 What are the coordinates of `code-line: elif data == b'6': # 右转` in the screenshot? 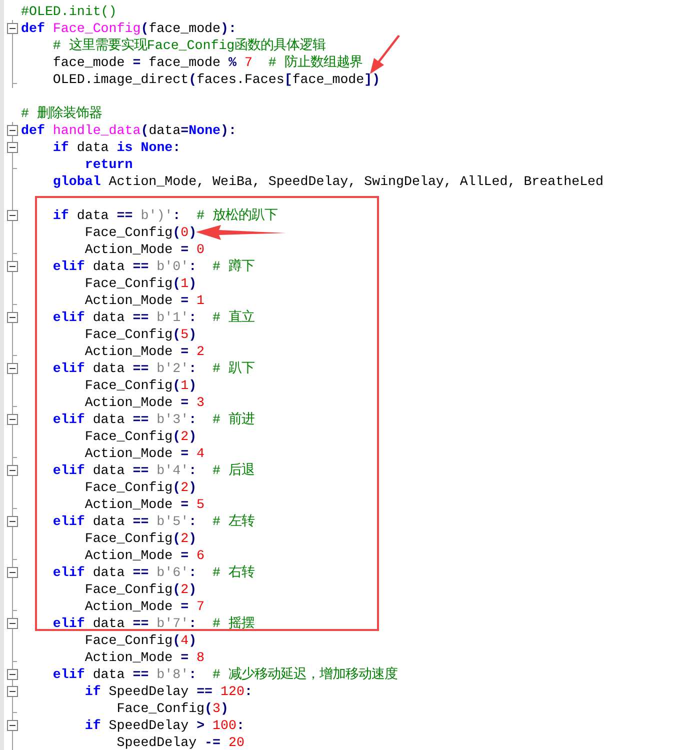 It's located at (153, 572).